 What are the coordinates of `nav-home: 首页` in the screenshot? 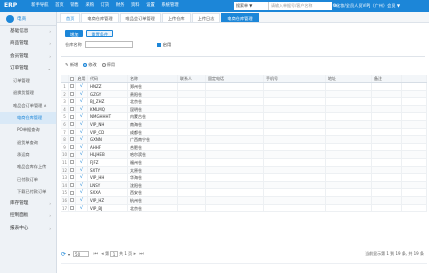 It's located at (59, 6).